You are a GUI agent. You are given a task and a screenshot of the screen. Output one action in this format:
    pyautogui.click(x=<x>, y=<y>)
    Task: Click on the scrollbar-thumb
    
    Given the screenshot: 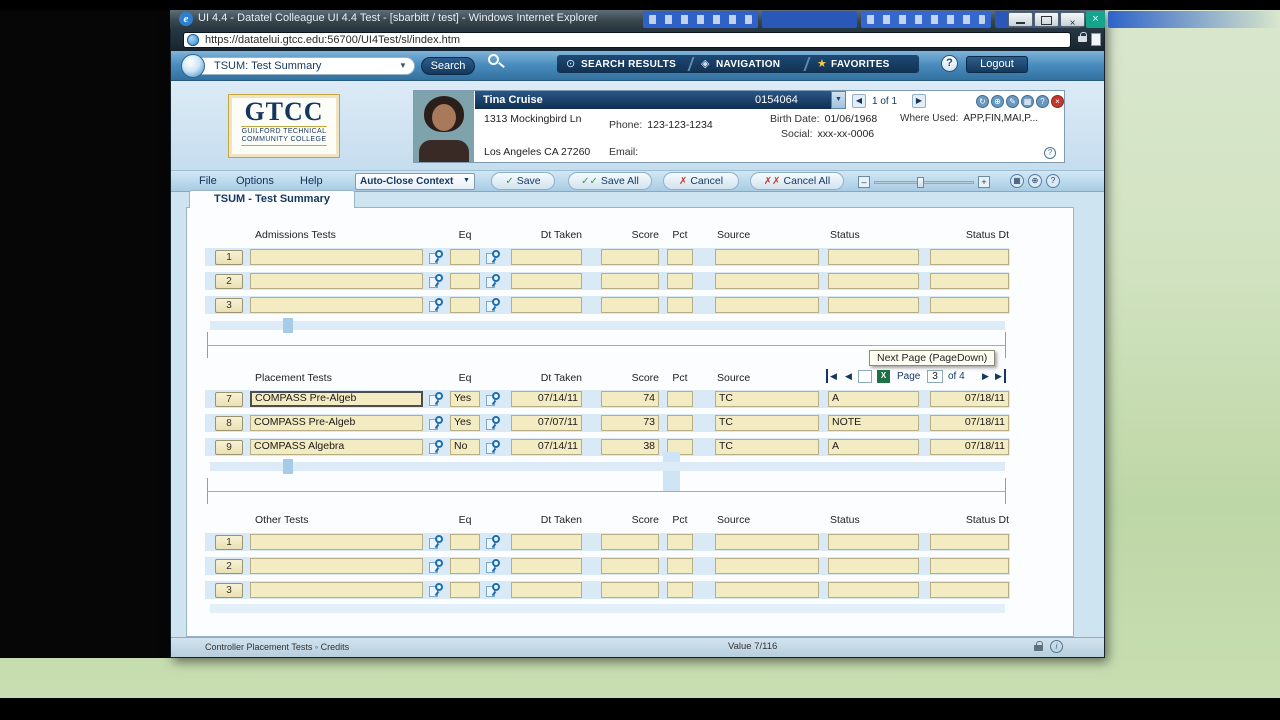 What is the action you would take?
    pyautogui.click(x=288, y=325)
    